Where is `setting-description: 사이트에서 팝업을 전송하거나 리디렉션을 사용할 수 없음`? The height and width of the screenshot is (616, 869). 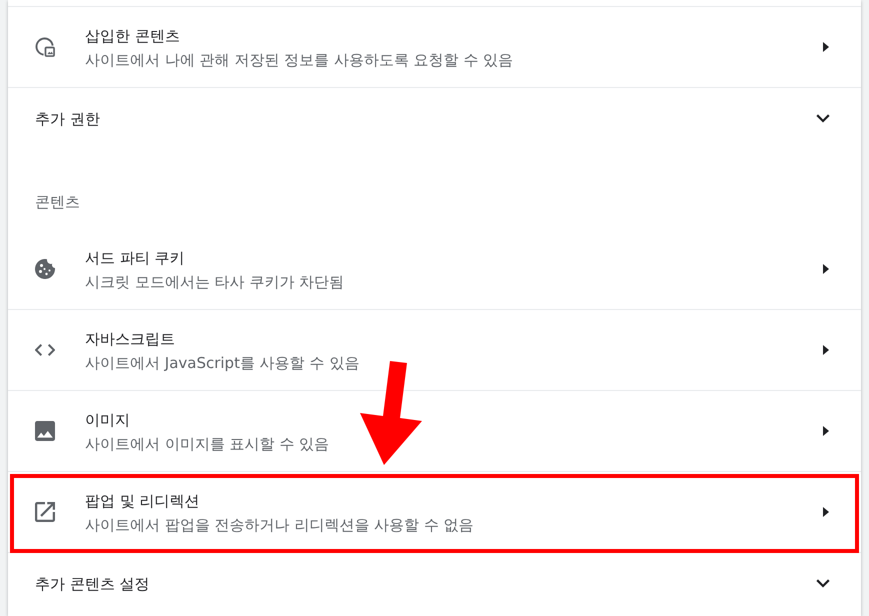 setting-description: 사이트에서 팝업을 전송하거나 리디렉션을 사용할 수 없음 is located at coordinates (279, 525).